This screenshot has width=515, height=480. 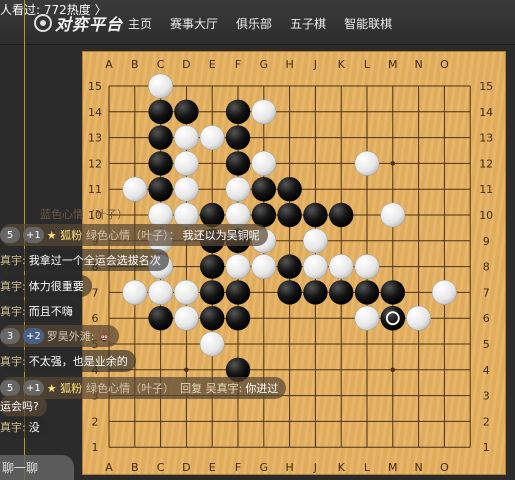 What do you see at coordinates (194, 23) in the screenshot?
I see `nav-tournament-hall: 赛事大厅` at bounding box center [194, 23].